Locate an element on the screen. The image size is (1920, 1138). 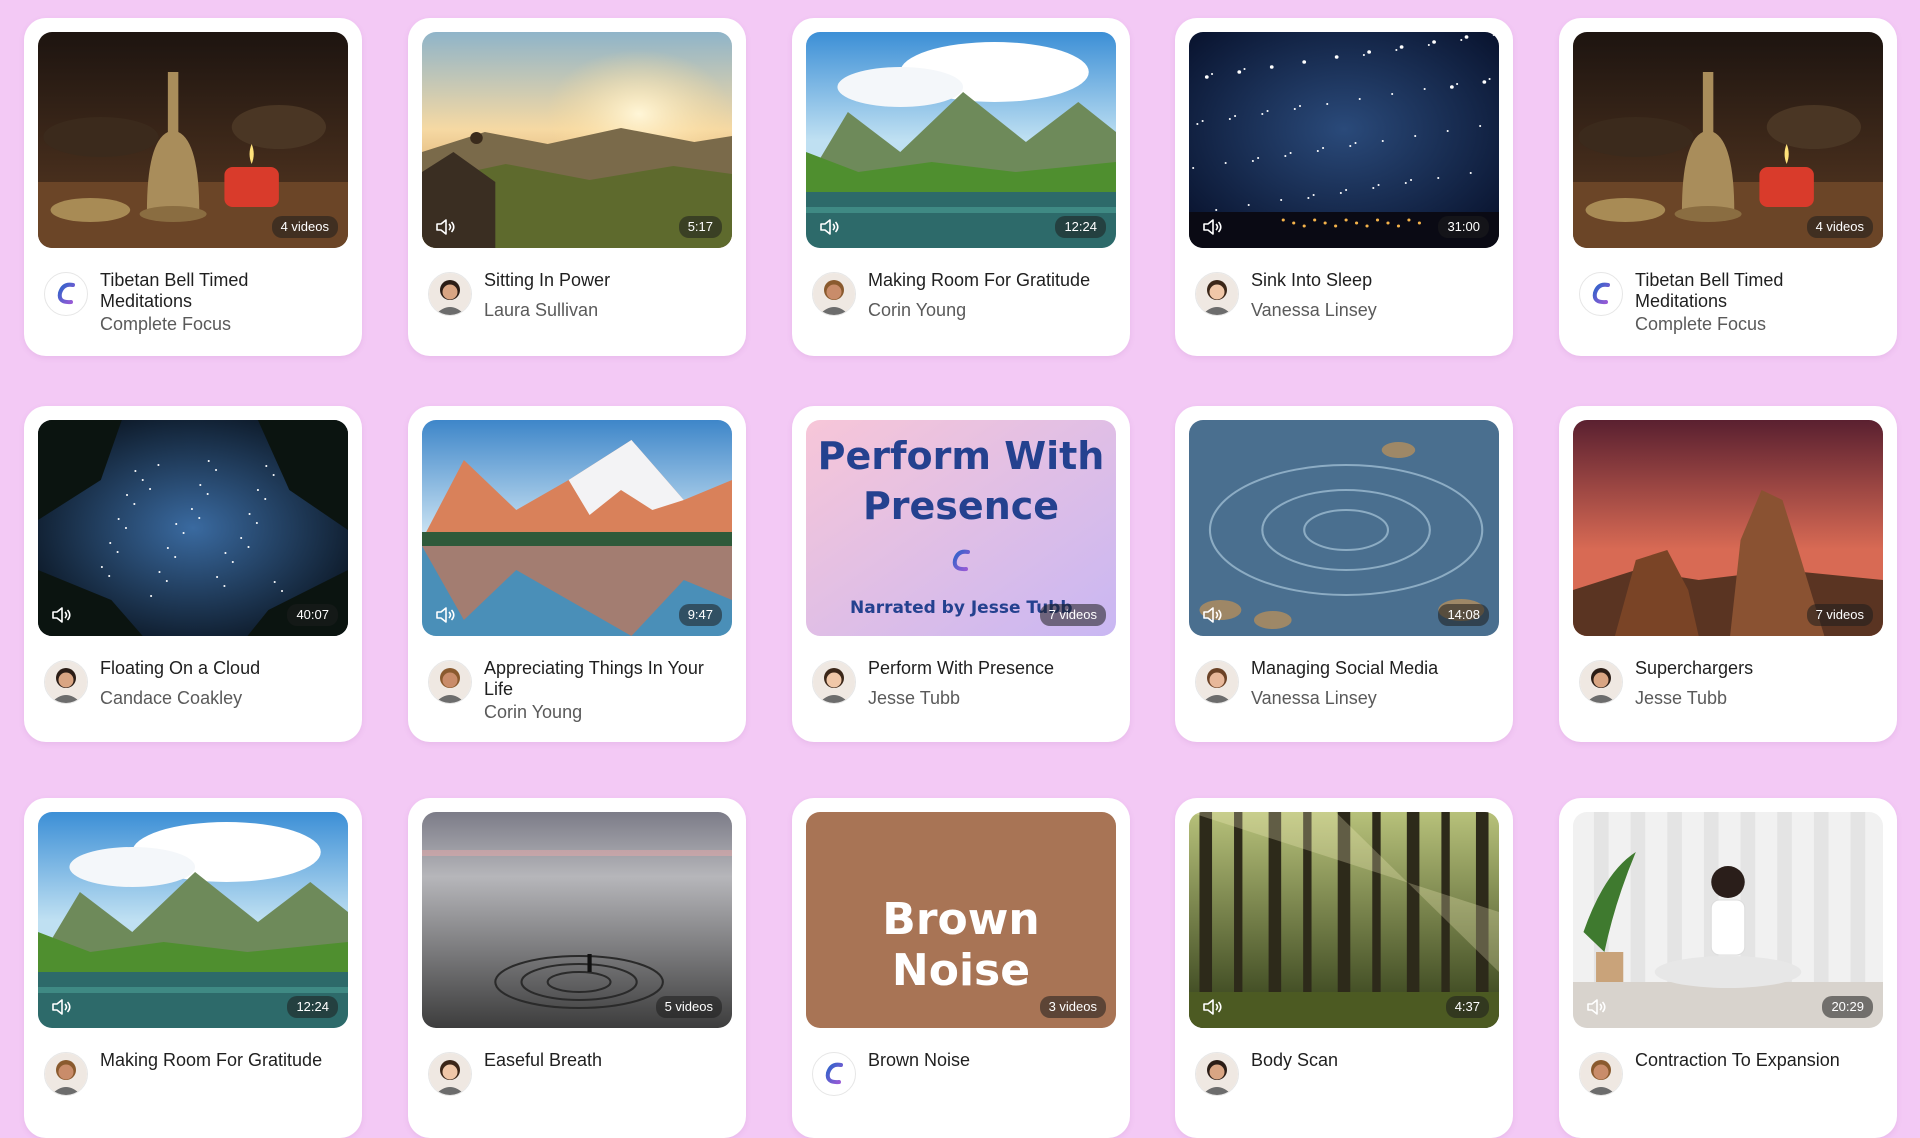
duration-badge: 4:37 is located at coordinates (1467, 1007).